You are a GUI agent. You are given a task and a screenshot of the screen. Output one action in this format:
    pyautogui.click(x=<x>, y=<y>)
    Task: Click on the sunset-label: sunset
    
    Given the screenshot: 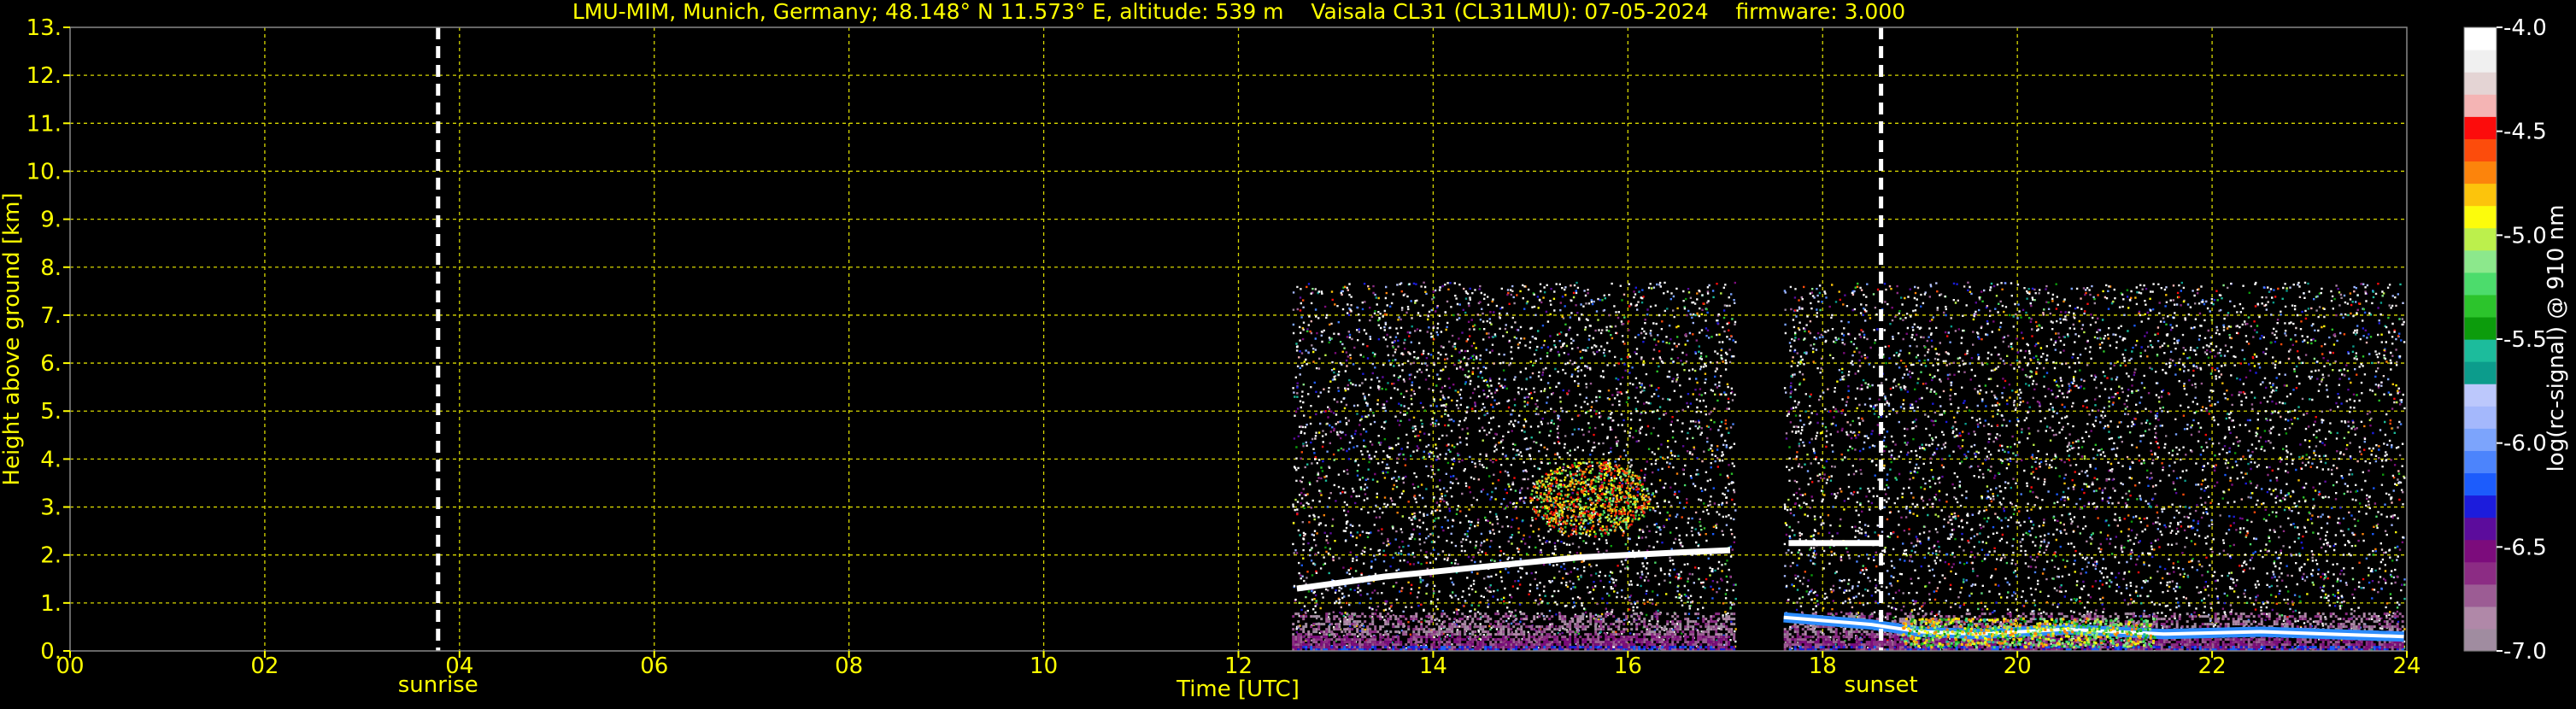 What is the action you would take?
    pyautogui.click(x=1881, y=685)
    